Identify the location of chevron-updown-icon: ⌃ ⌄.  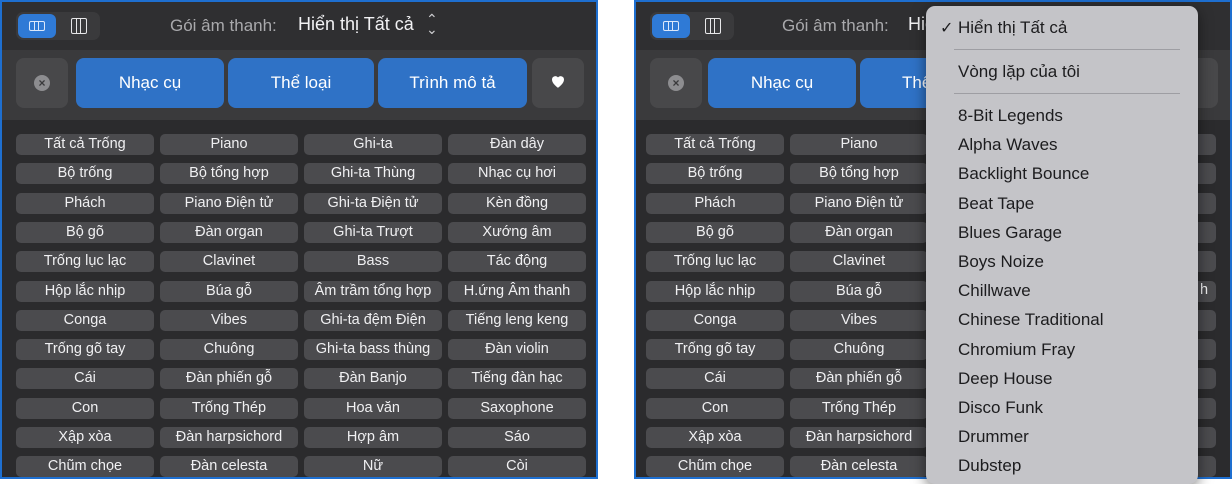
(432, 24).